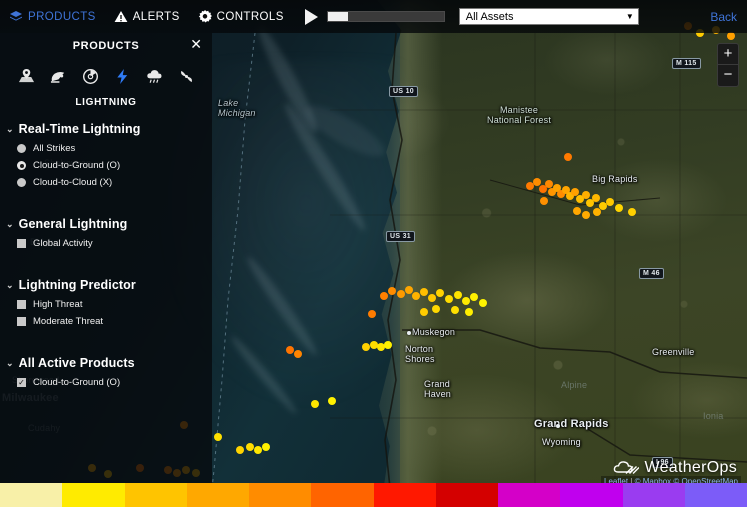  What do you see at coordinates (728, 54) in the screenshot?
I see `zoom-in-button: +` at bounding box center [728, 54].